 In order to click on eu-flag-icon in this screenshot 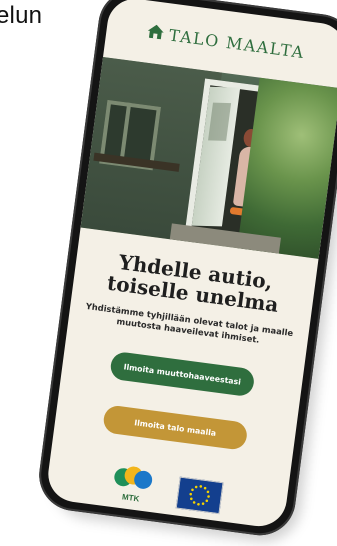, I will do `click(199, 495)`.